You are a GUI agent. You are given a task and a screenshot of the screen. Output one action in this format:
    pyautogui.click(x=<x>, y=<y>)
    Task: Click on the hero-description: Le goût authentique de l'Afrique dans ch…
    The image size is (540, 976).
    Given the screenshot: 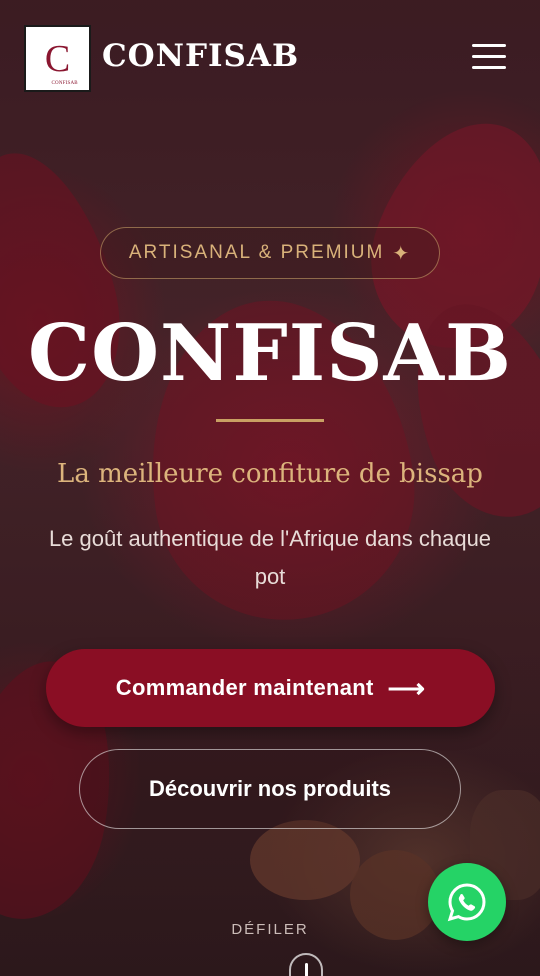 What is the action you would take?
    pyautogui.click(x=270, y=557)
    